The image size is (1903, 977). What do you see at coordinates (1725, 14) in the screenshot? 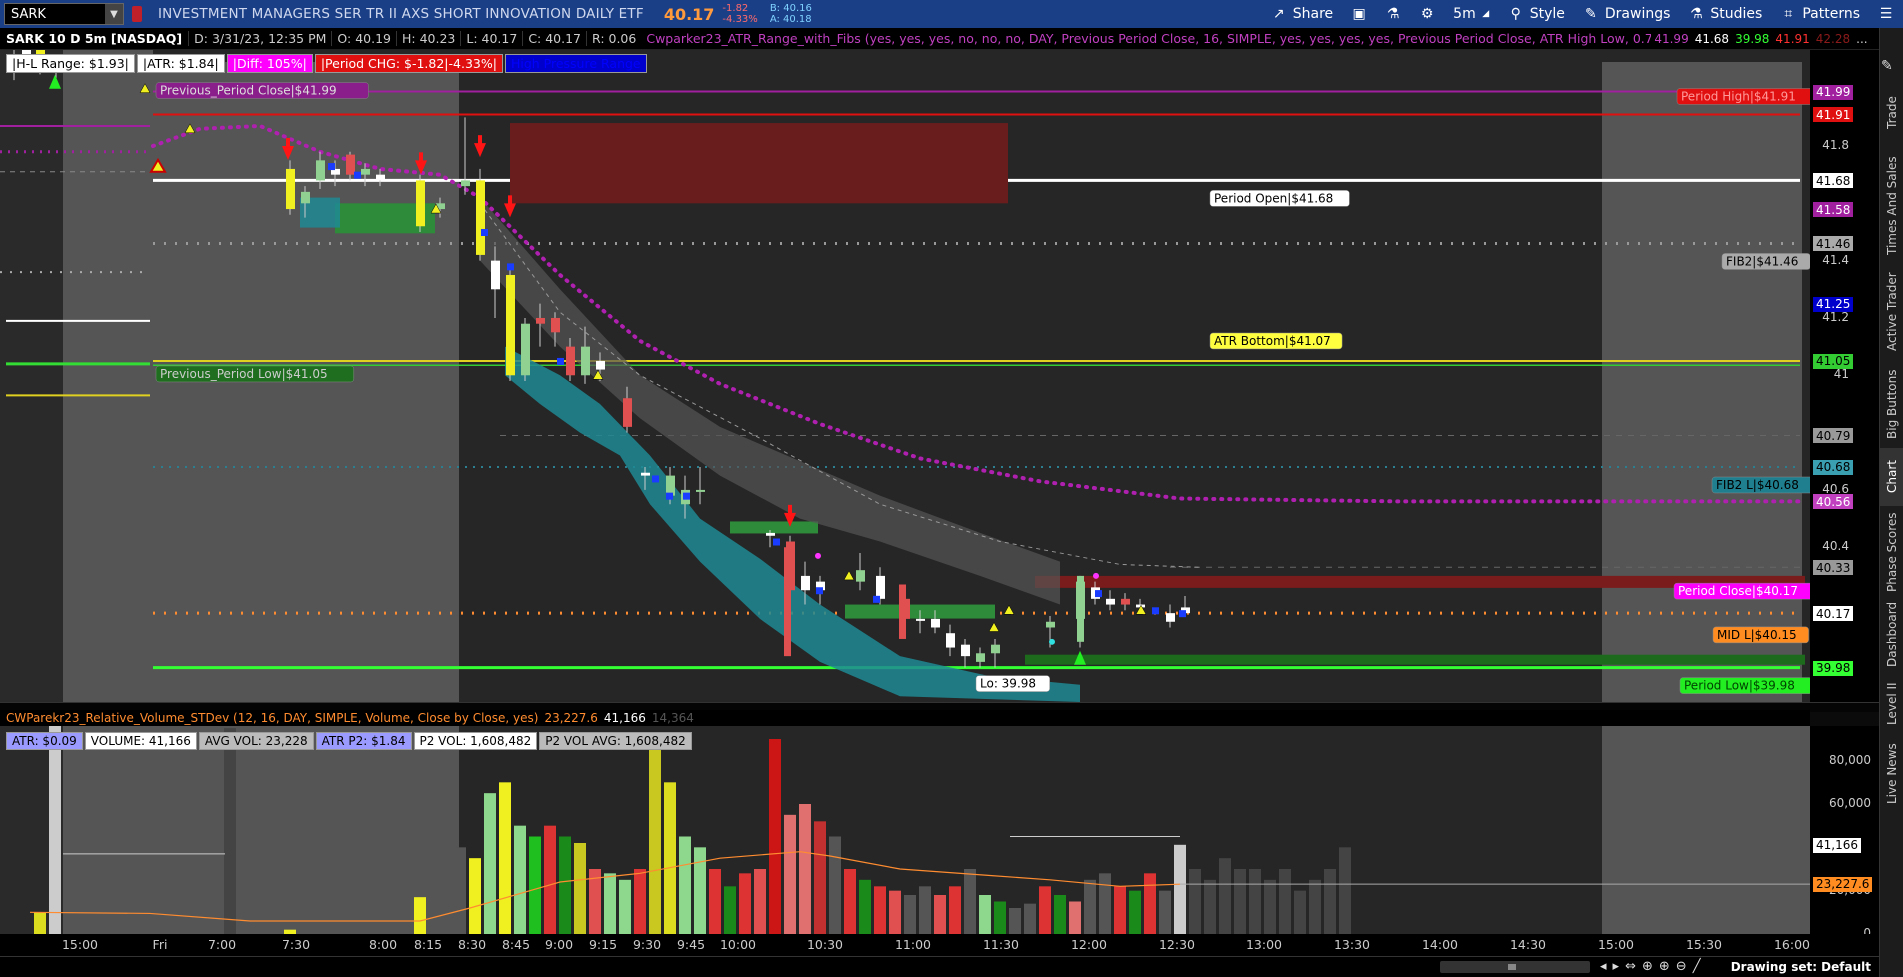
I see `studies-button: ⚗ Studies` at bounding box center [1725, 14].